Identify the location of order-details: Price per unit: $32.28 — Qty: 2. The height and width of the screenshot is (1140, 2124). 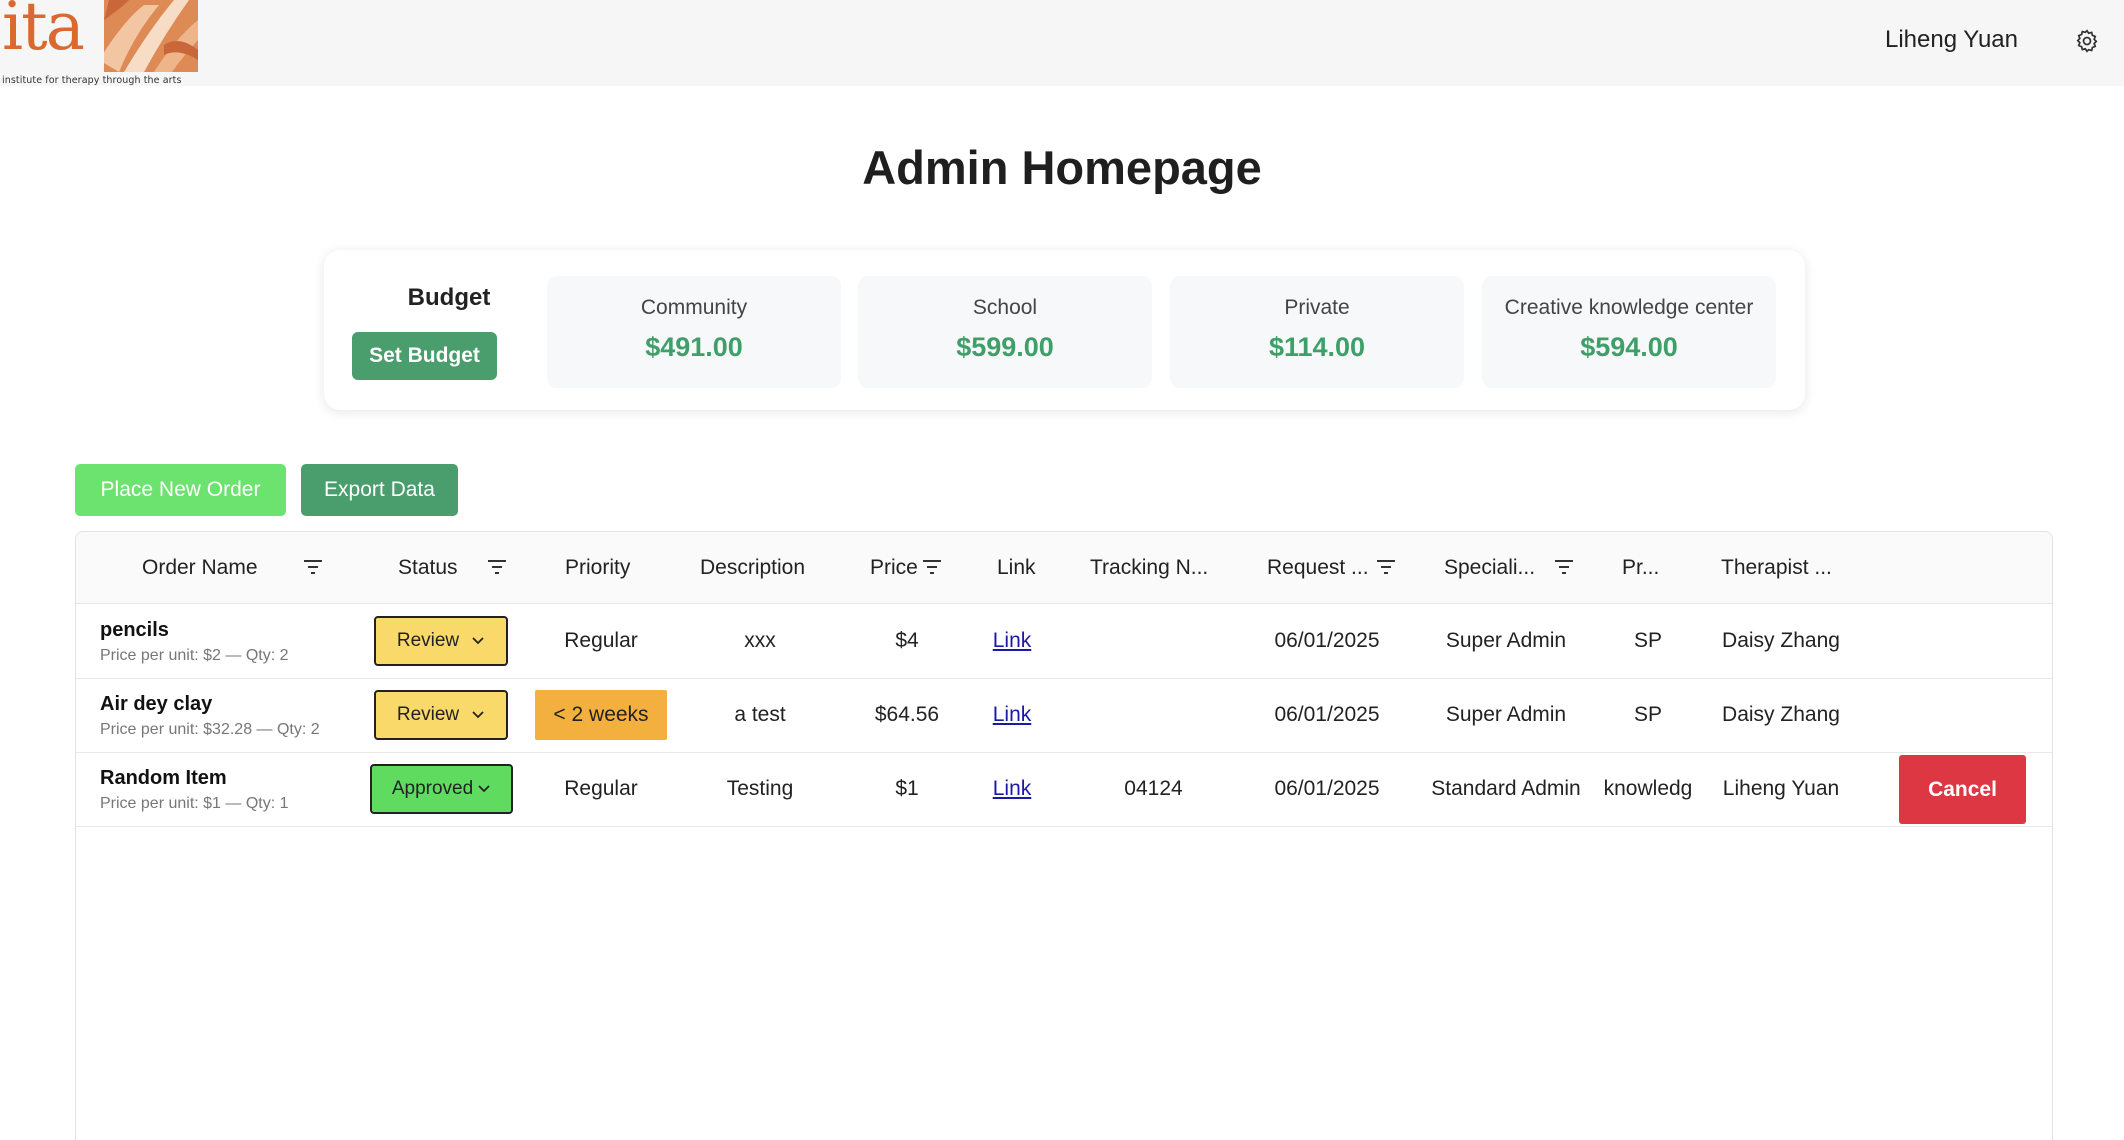
(210, 729).